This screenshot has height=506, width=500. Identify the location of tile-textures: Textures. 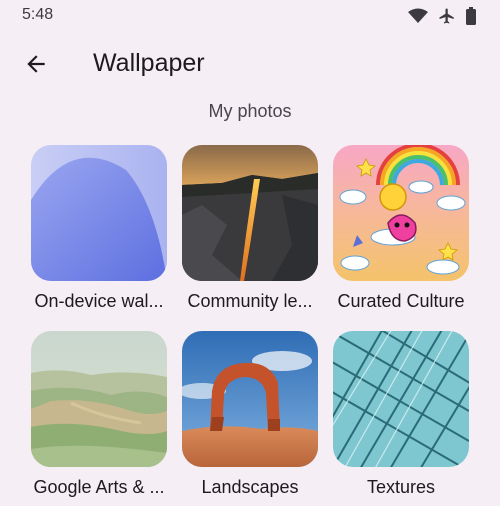
(401, 414).